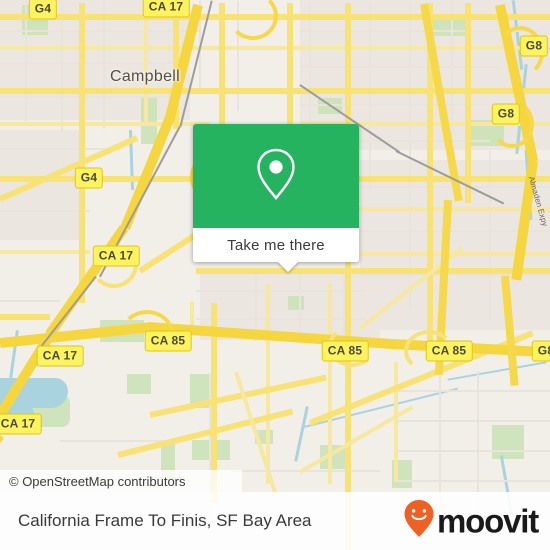  What do you see at coordinates (253, 20) in the screenshot?
I see `map-interchange-ramp` at bounding box center [253, 20].